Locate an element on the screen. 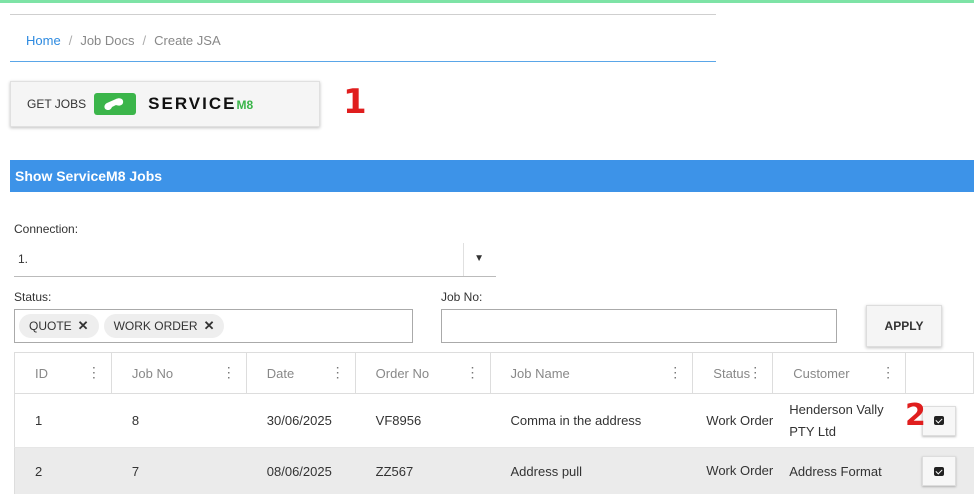 Image resolution: width=974 pixels, height=494 pixels. column-header-job-no: Job No ⋮ is located at coordinates (179, 373).